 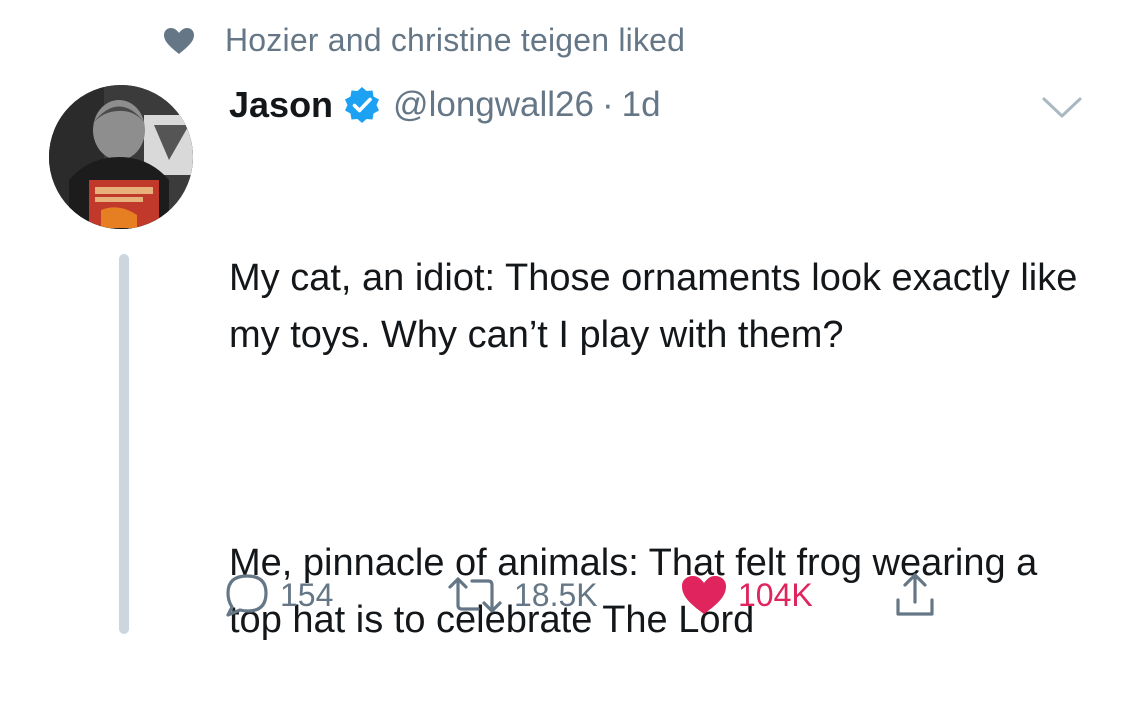 What do you see at coordinates (455, 40) in the screenshot?
I see `social-context-text: Hozier and christine teigen liked` at bounding box center [455, 40].